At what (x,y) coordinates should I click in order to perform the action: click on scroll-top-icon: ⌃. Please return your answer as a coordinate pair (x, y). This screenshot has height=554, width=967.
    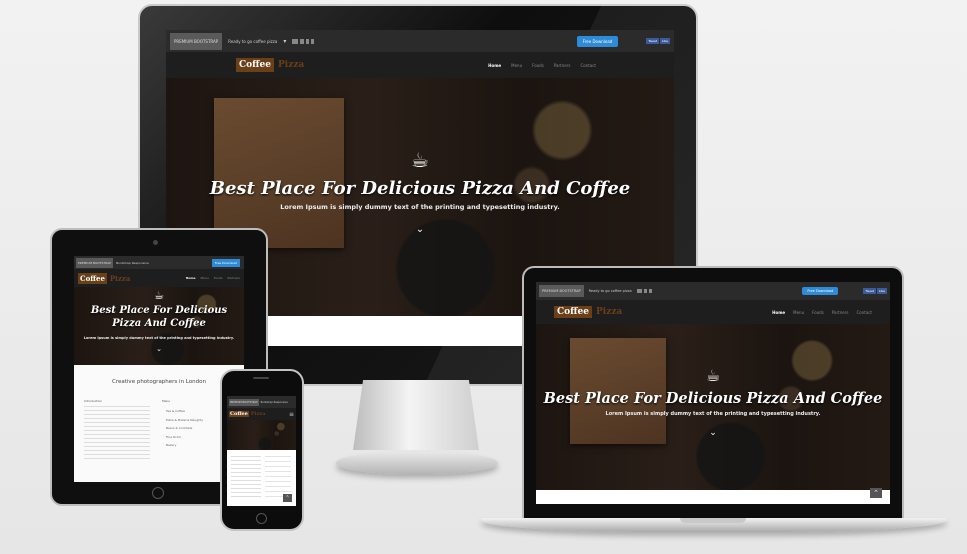
    Looking at the image, I should click on (287, 498).